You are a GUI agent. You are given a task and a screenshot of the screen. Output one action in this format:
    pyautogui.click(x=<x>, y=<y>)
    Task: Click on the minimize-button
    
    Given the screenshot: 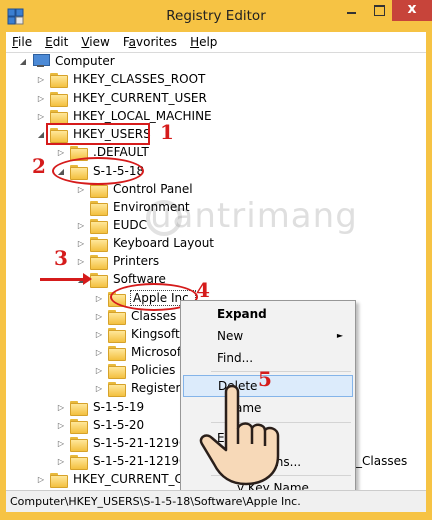 What is the action you would take?
    pyautogui.click(x=351, y=10)
    